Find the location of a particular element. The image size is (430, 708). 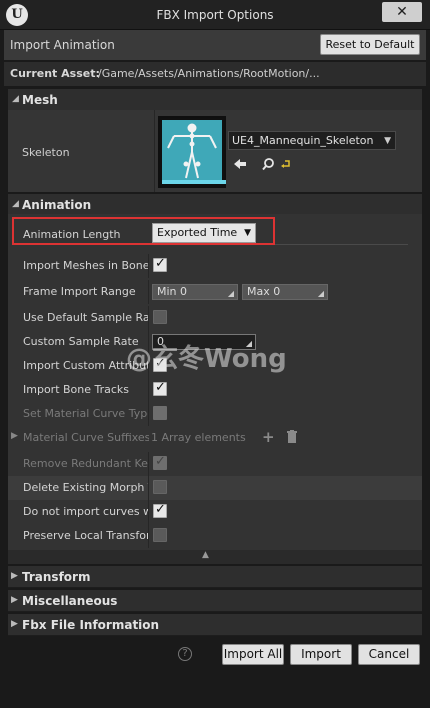

range-max-field: Max 0 ◢ is located at coordinates (285, 292).